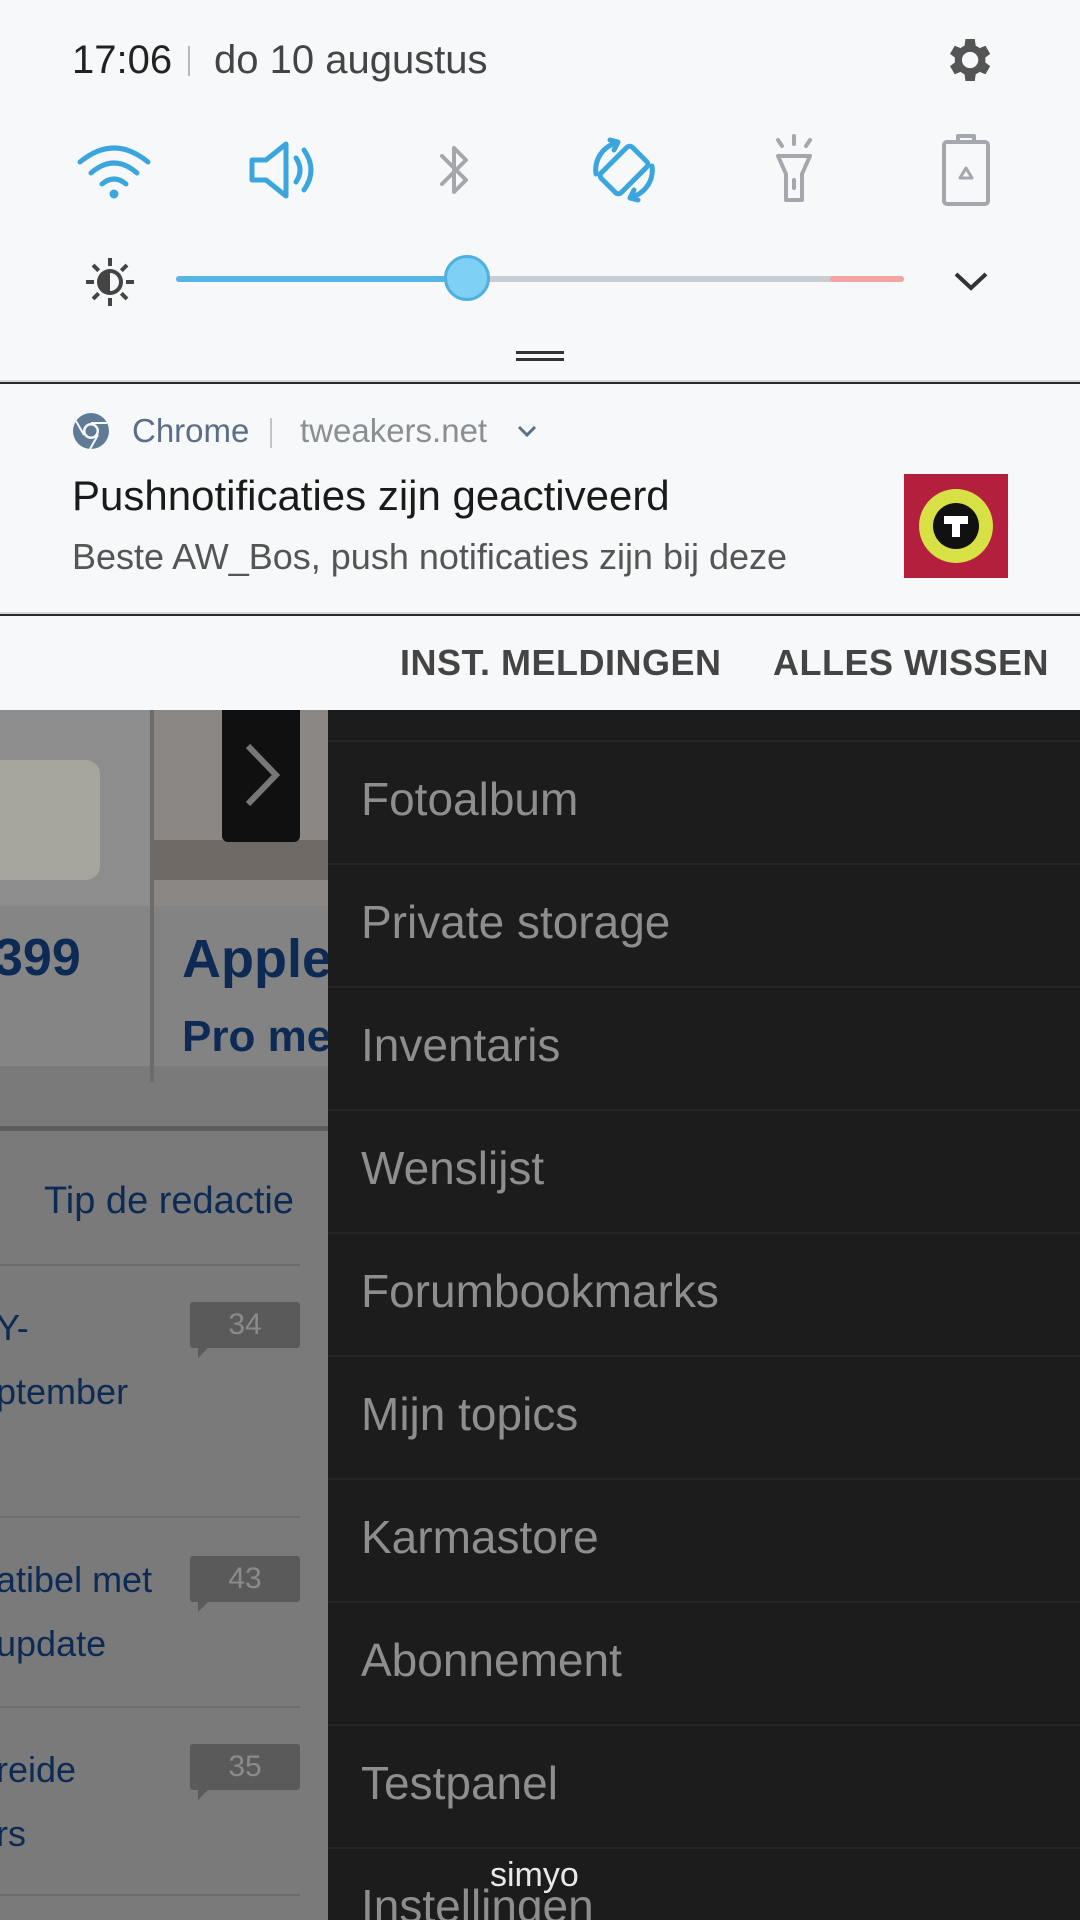 Image resolution: width=1080 pixels, height=1920 pixels. Describe the element at coordinates (255, 959) in the screenshot. I see `article-title-fragment: Apple i` at that location.